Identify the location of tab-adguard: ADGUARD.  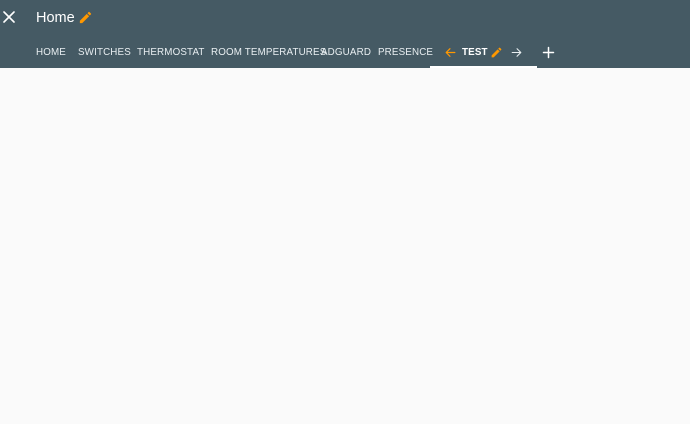
(346, 53).